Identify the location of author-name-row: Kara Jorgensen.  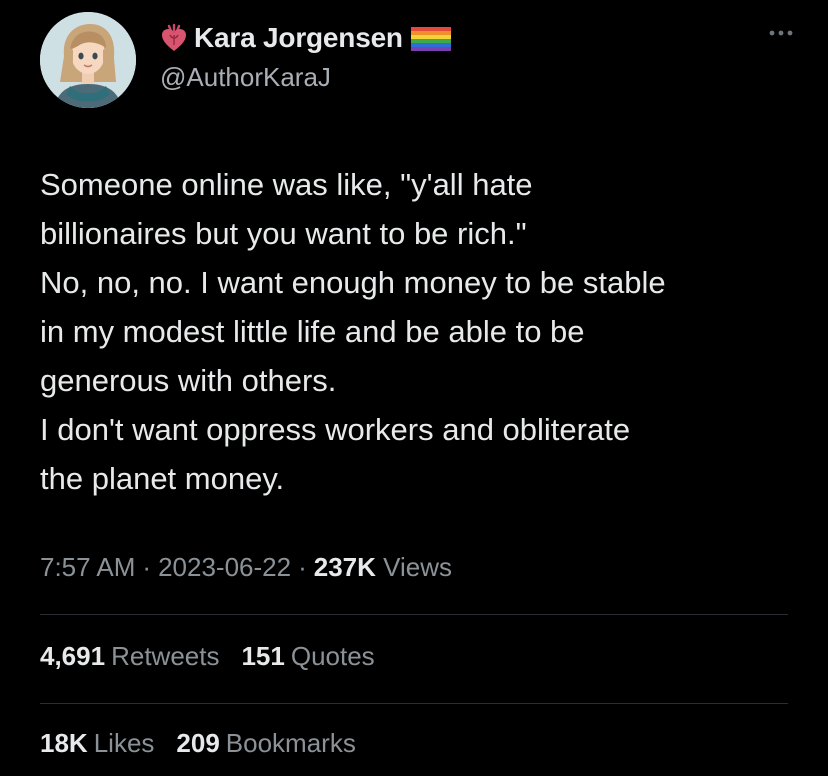
(305, 38).